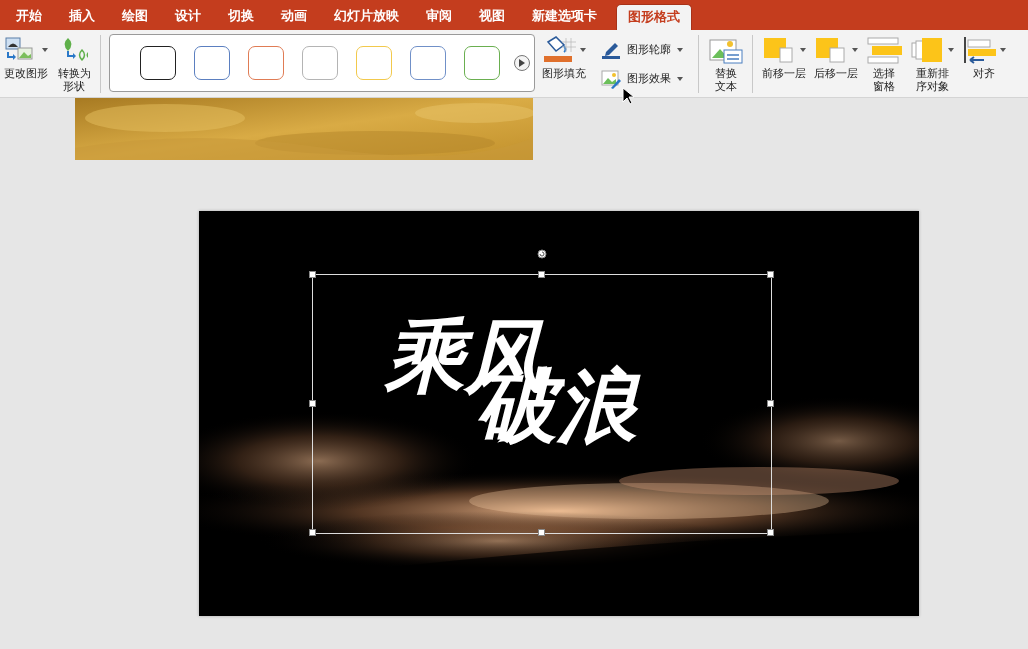 The image size is (1028, 649). What do you see at coordinates (74, 64) in the screenshot?
I see `ribbon-button: 转换为 形状` at bounding box center [74, 64].